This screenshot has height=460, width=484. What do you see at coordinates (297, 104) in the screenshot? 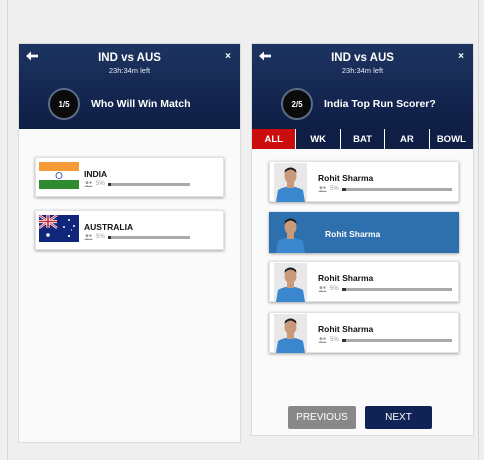
I see `question-number-badge: 2/5` at bounding box center [297, 104].